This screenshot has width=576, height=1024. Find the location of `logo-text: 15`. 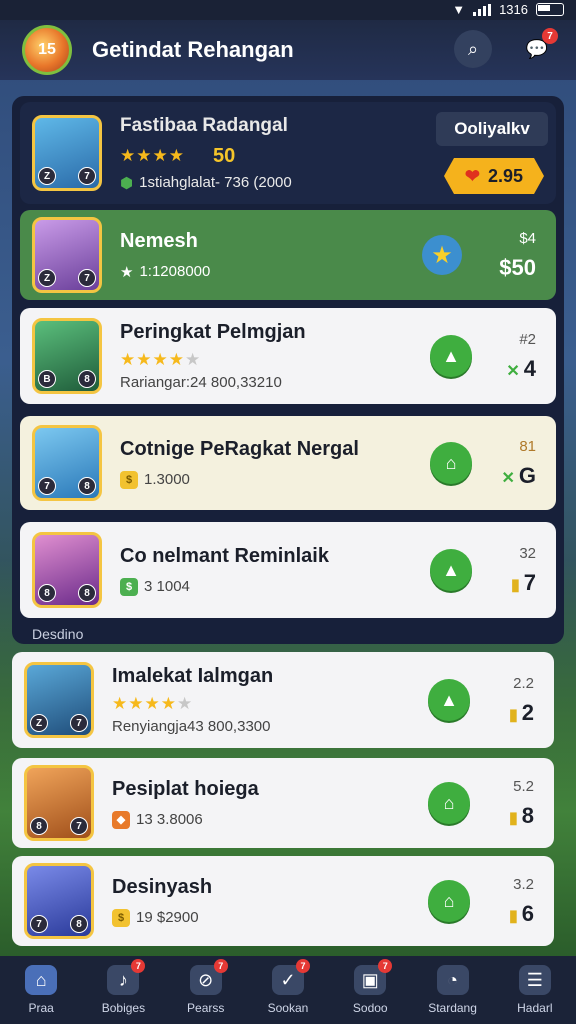

logo-text: 15 is located at coordinates (47, 49).